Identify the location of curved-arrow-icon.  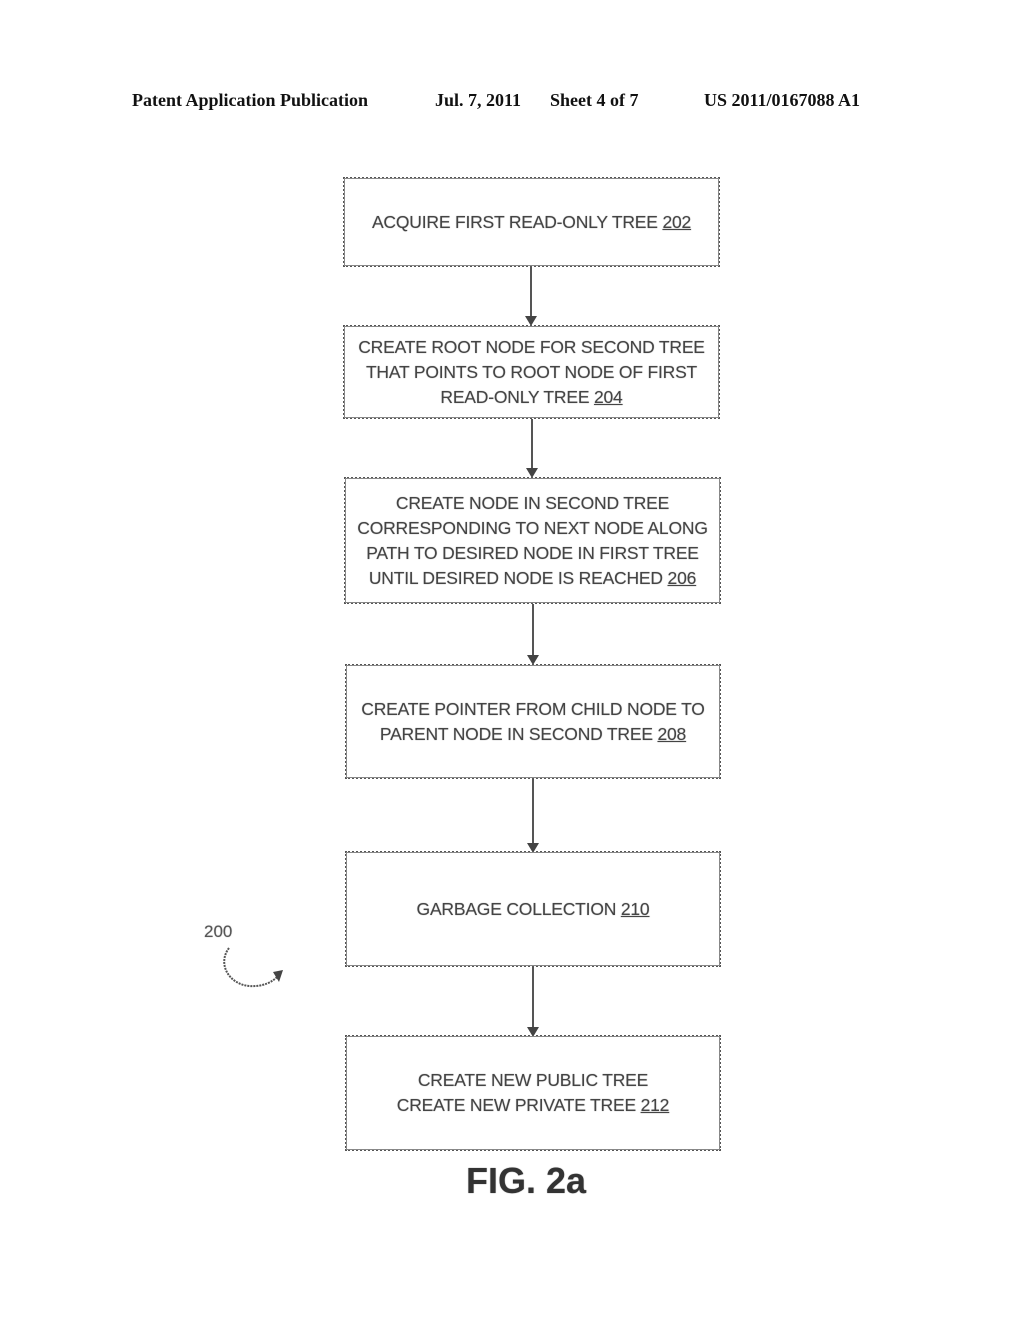
(253, 967).